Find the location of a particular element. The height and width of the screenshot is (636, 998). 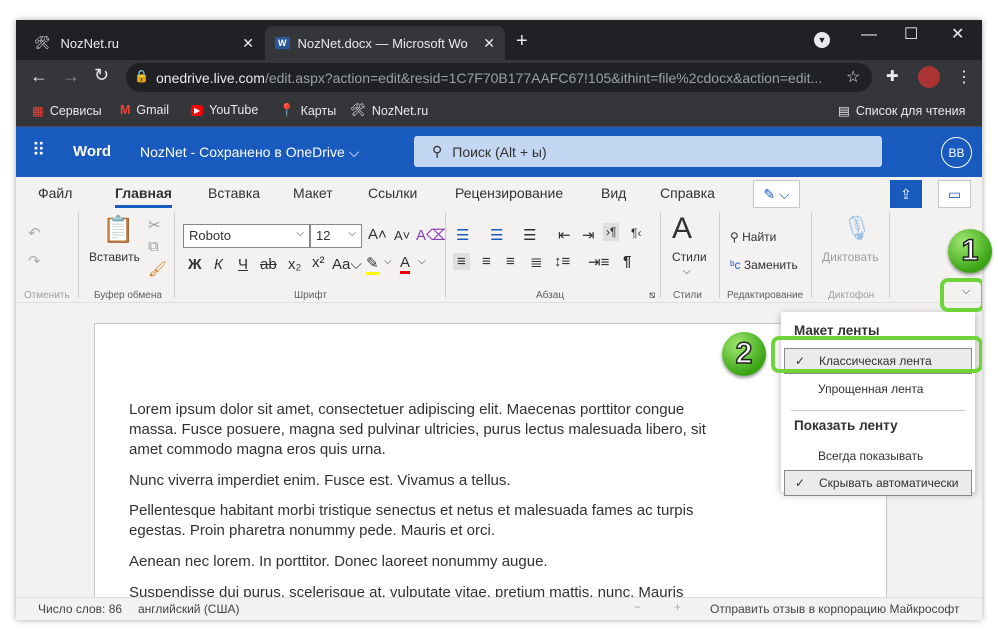

new-tab-button: + is located at coordinates (522, 41).